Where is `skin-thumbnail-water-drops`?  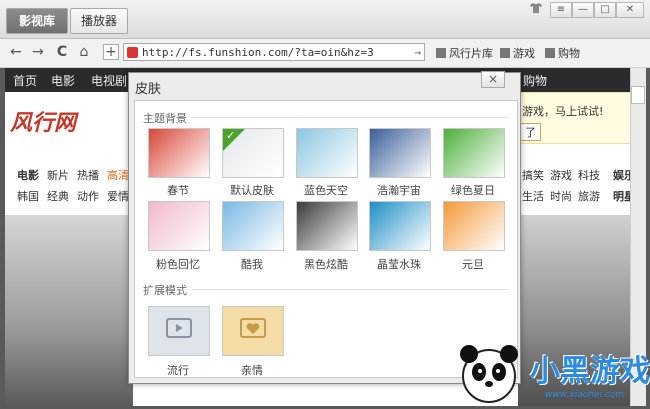
skin-thumbnail-water-drops is located at coordinates (400, 226).